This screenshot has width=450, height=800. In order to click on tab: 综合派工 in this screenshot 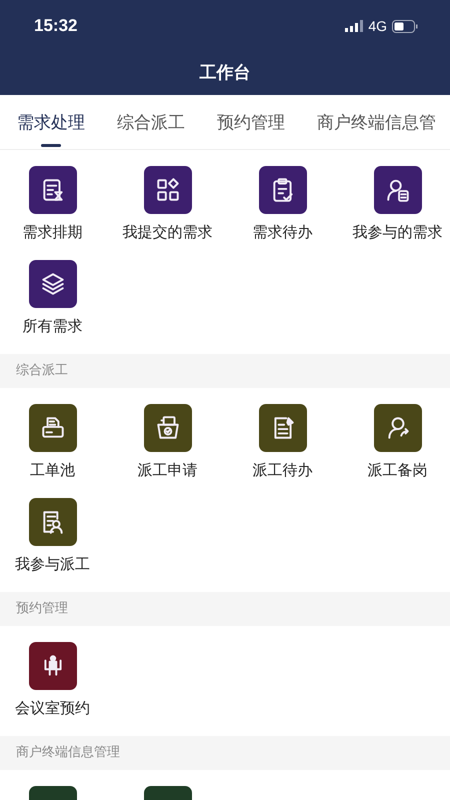, I will do `click(151, 122)`.